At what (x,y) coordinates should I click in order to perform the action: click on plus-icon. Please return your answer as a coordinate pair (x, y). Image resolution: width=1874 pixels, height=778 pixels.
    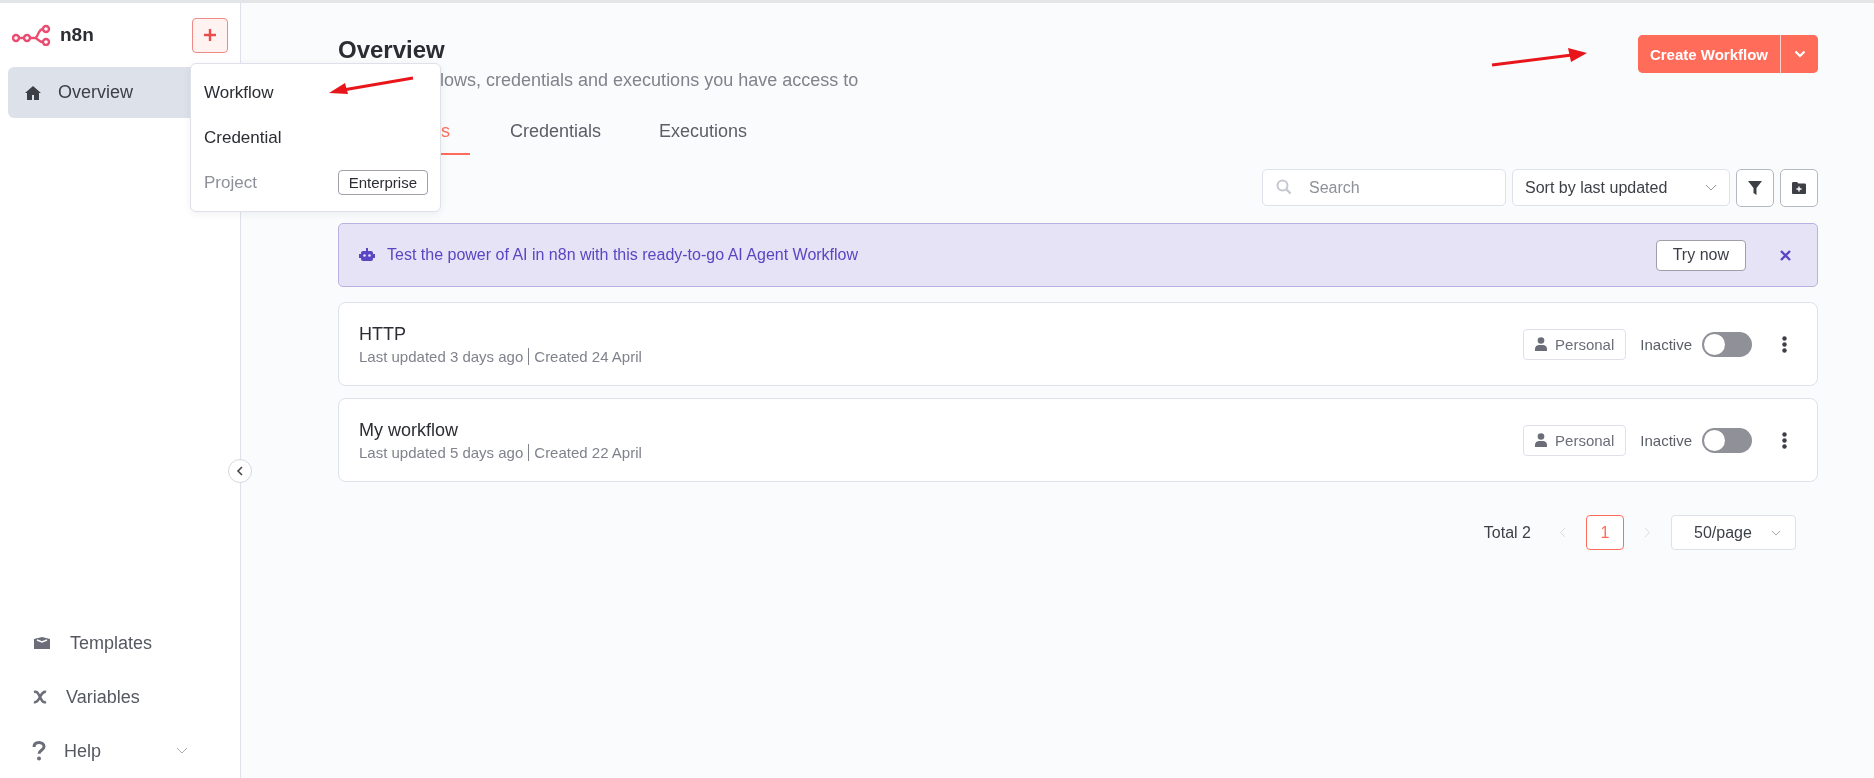
    Looking at the image, I should click on (210, 35).